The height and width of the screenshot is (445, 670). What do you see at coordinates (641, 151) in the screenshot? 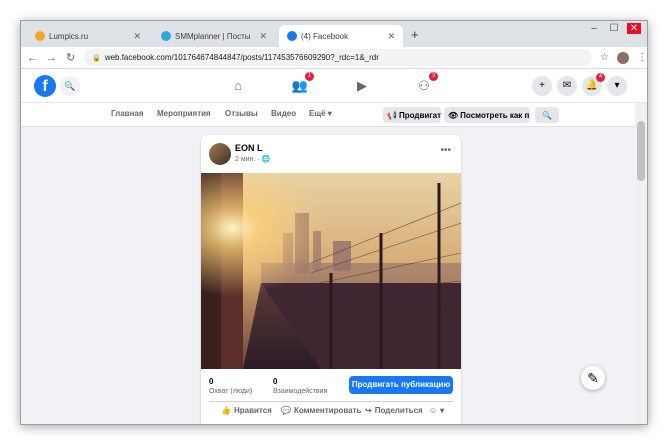
I see `scrollbar-thumb` at bounding box center [641, 151].